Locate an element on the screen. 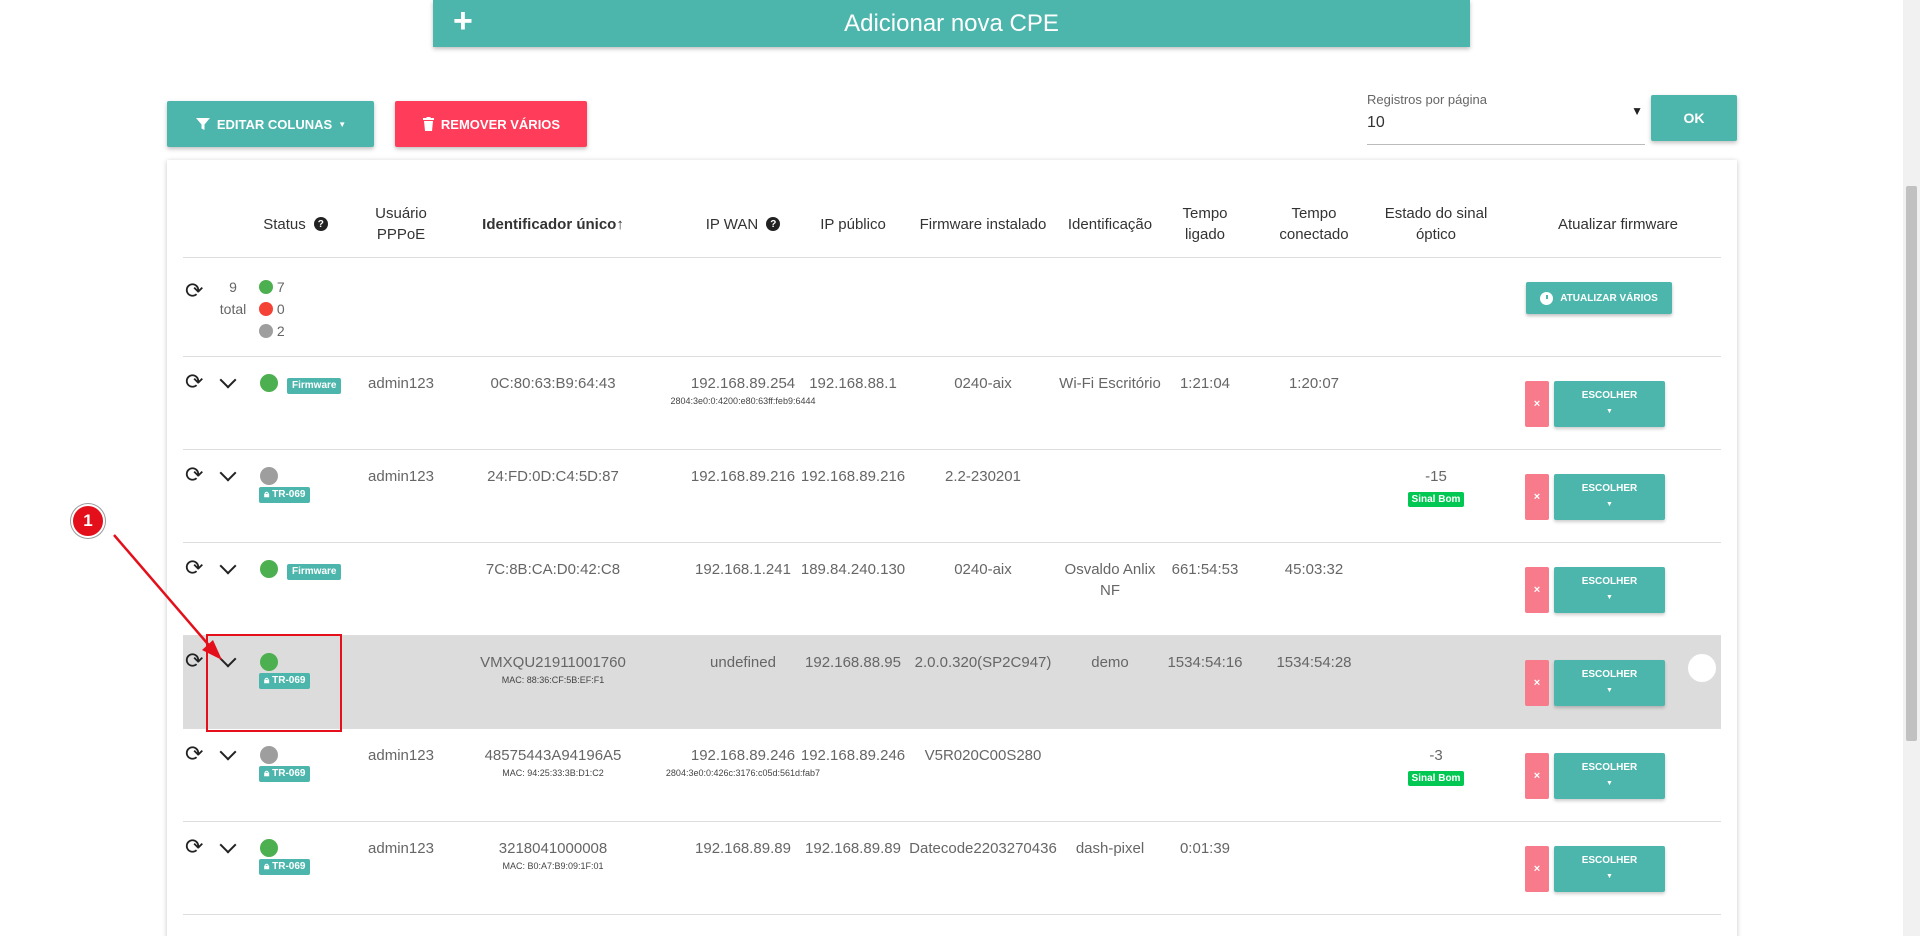 This screenshot has width=1920, height=936. annotation-highlight-box is located at coordinates (274, 683).